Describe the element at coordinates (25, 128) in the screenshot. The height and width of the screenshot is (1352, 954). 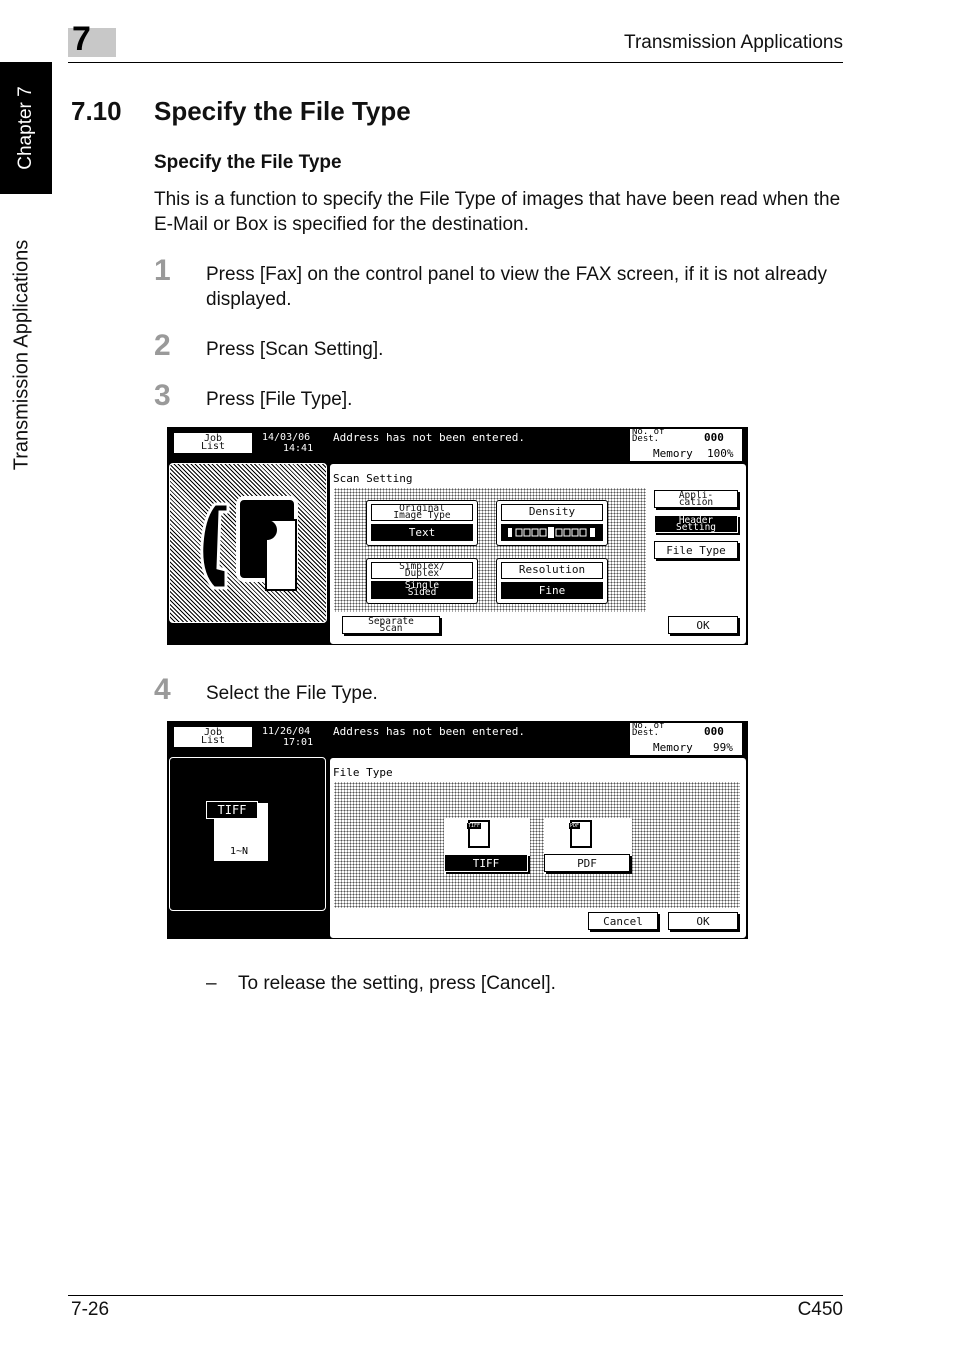
I see `chapter-tab-label: Chapter 7` at that location.